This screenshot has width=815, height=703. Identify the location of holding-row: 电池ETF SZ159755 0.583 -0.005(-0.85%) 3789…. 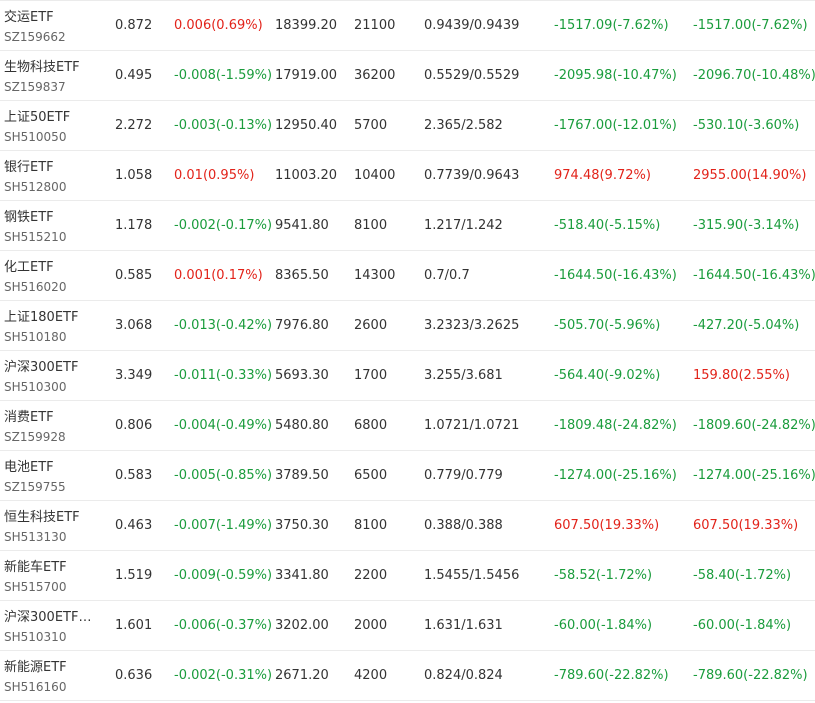
(407, 476).